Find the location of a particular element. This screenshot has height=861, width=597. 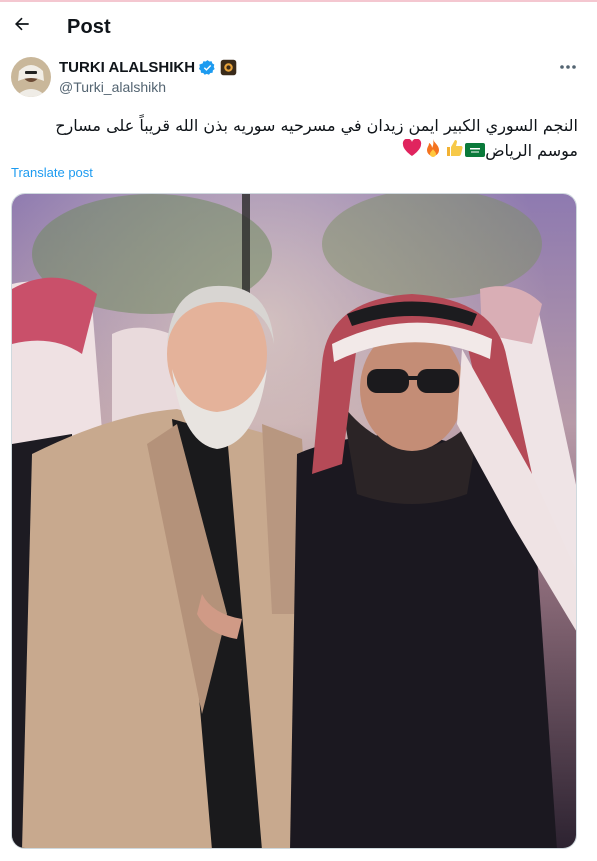

left-arrow-icon is located at coordinates (22, 24).